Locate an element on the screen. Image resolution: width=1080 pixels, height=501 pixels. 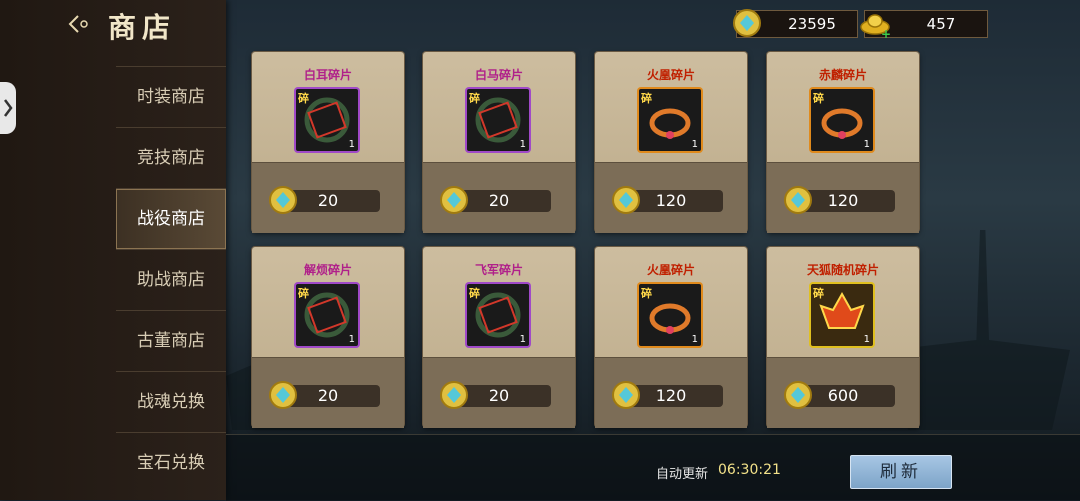
refresh-timer: 06:30:21 is located at coordinates (749, 470).